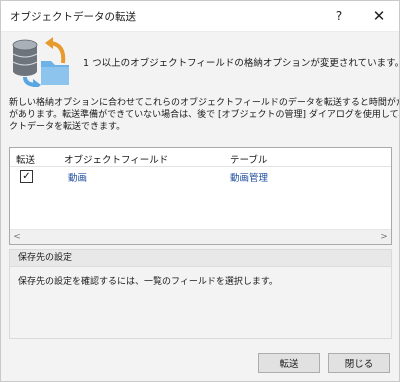 Image resolution: width=400 pixels, height=382 pixels. I want to click on folder-icon, so click(55, 73).